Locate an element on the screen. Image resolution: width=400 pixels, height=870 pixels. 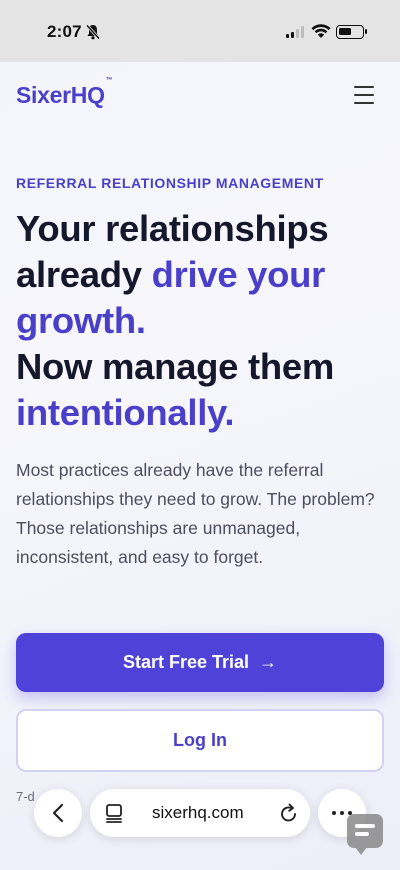
headline-text-2: Now manage them is located at coordinates (175, 366).